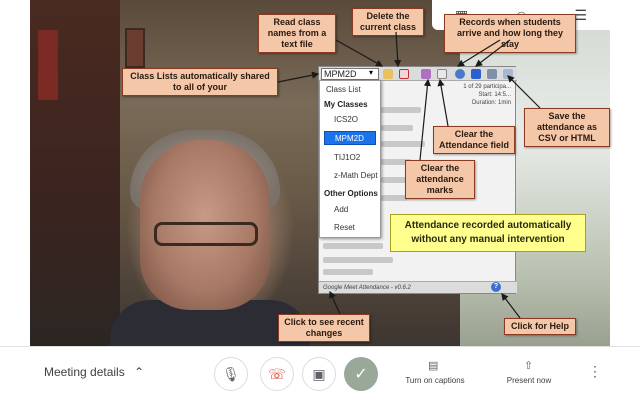  Describe the element at coordinates (435, 380) in the screenshot. I see `captions-button: Turn on captions` at that location.